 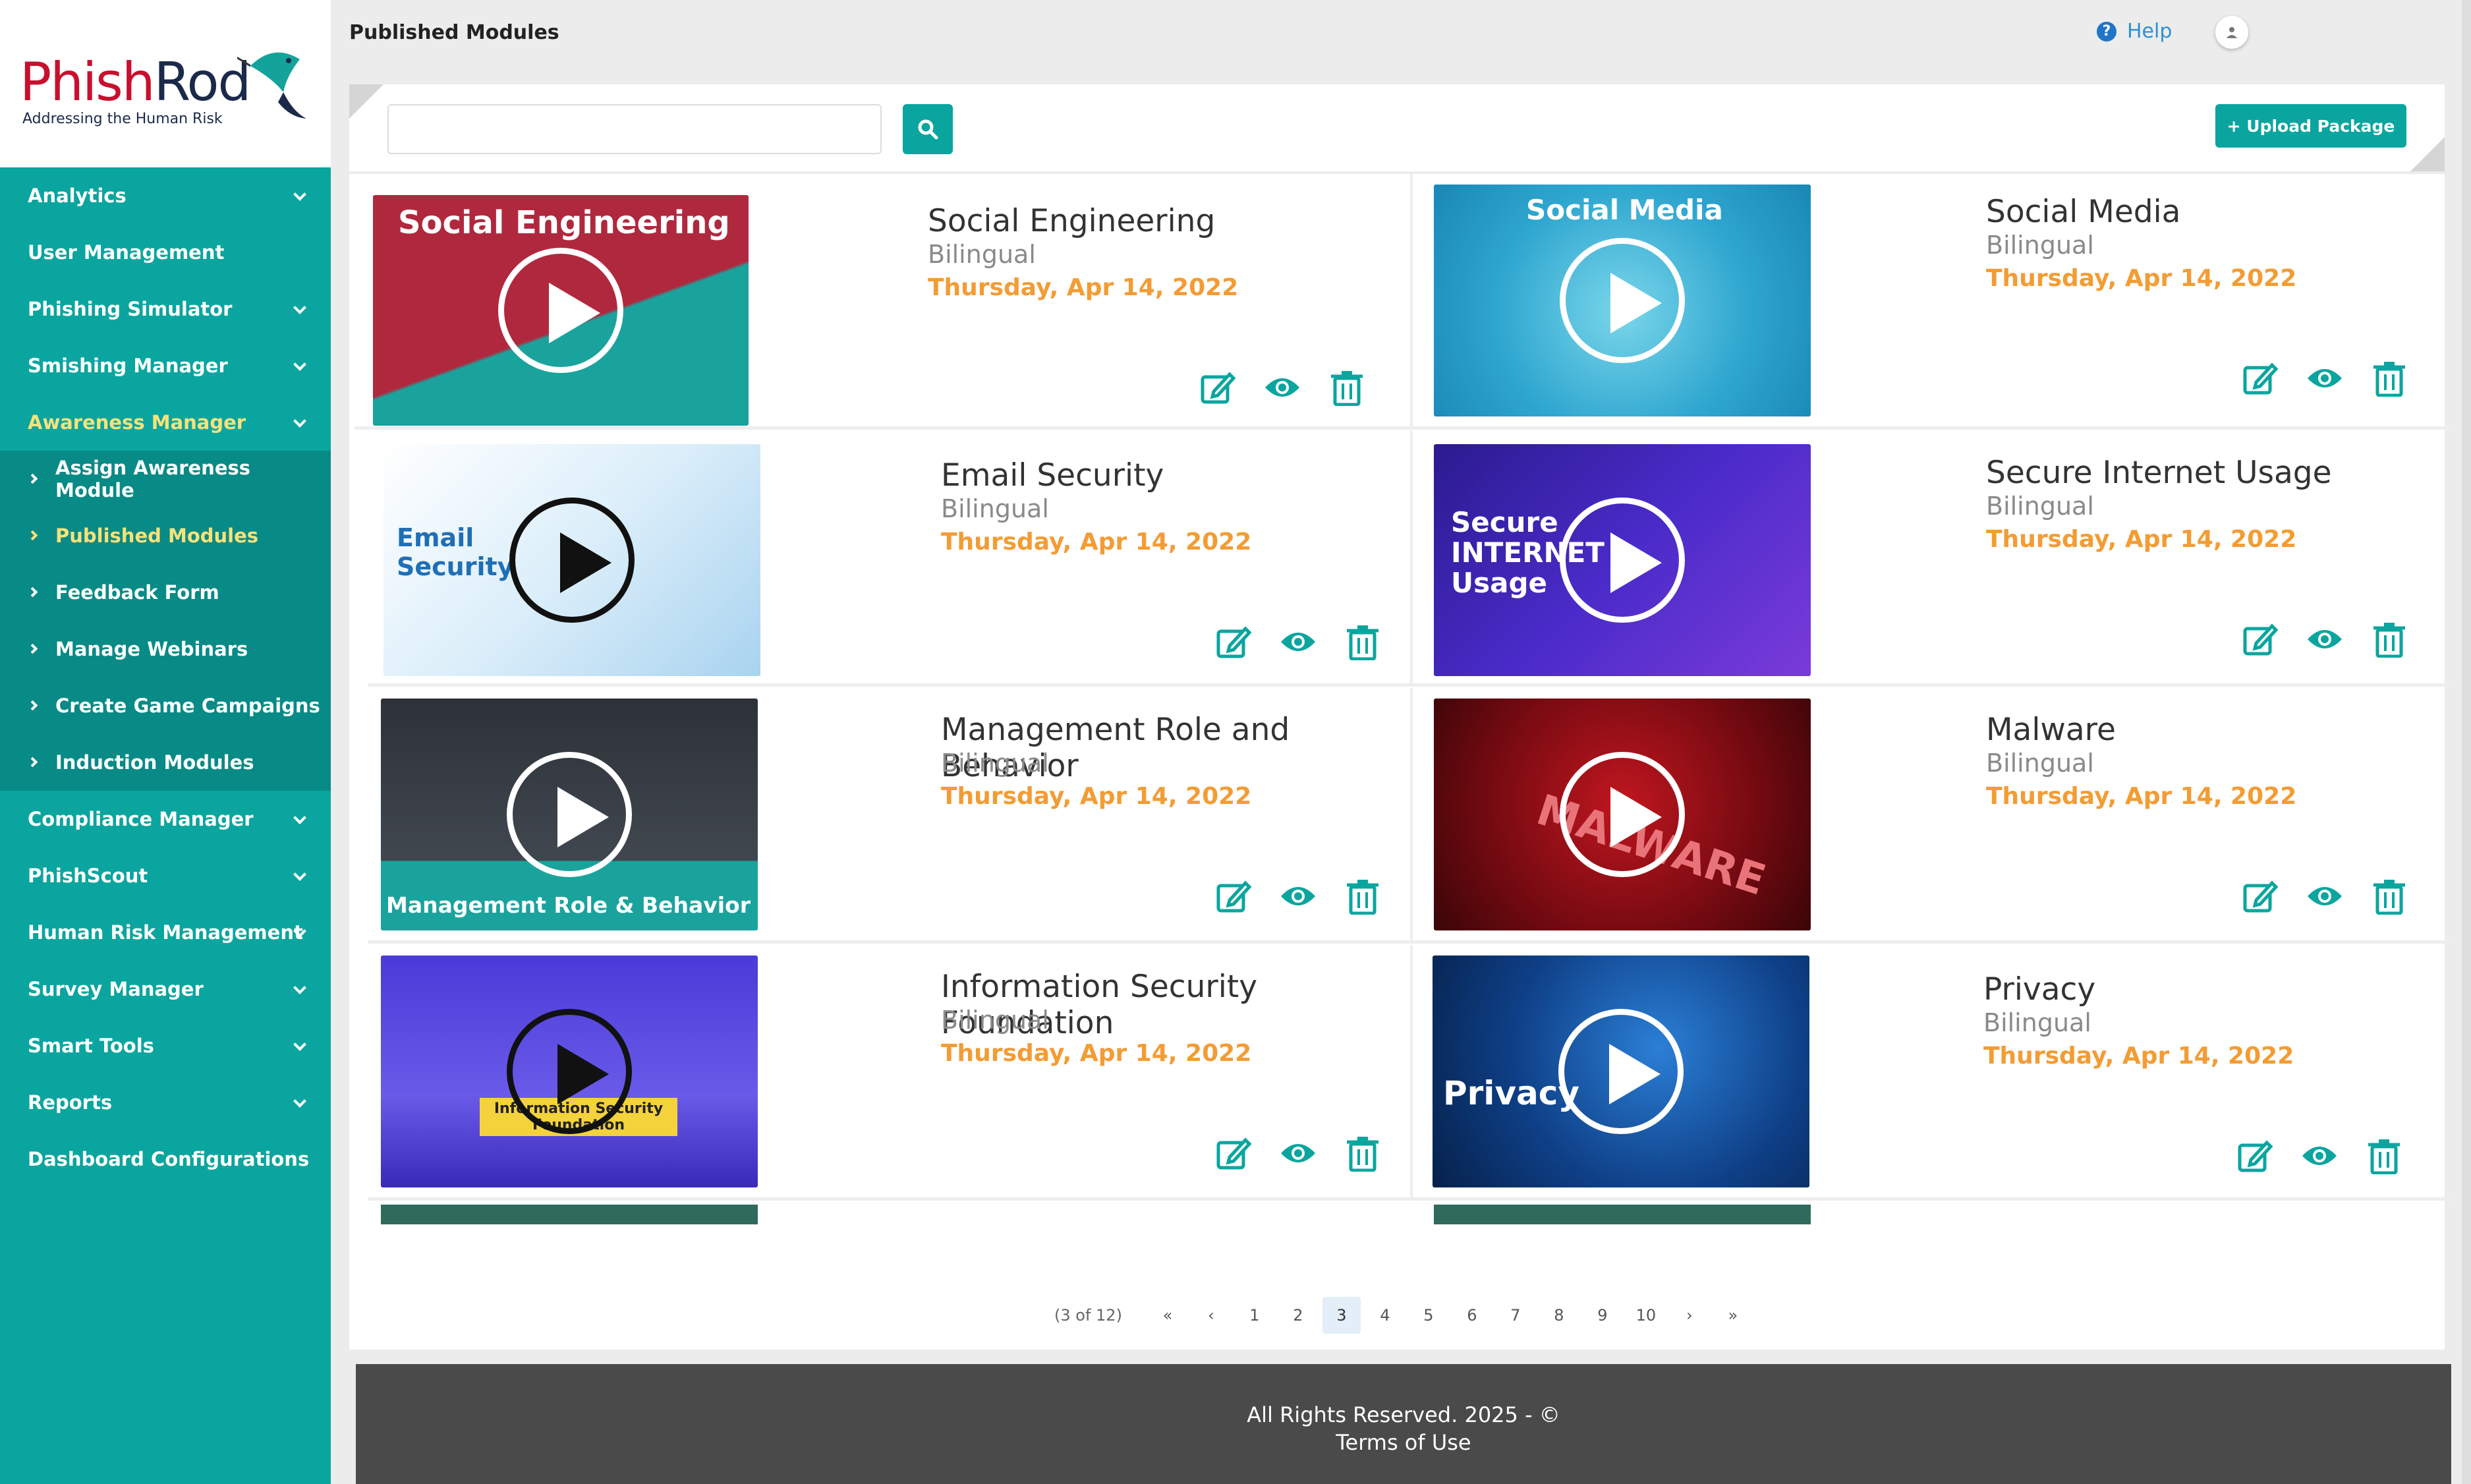 I want to click on module-thumbnail: Privacy, so click(x=1621, y=1071).